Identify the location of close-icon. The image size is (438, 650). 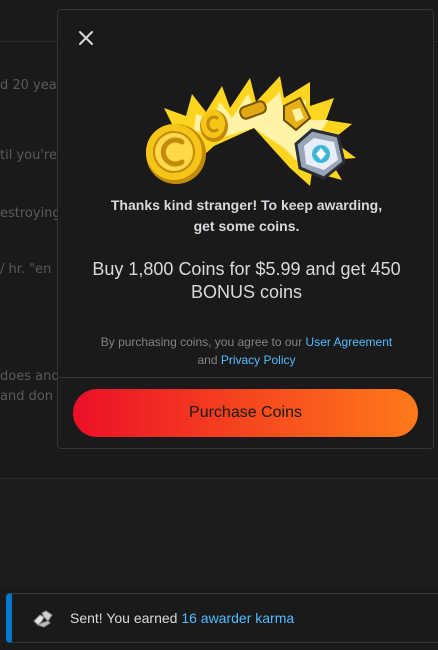
(86, 38).